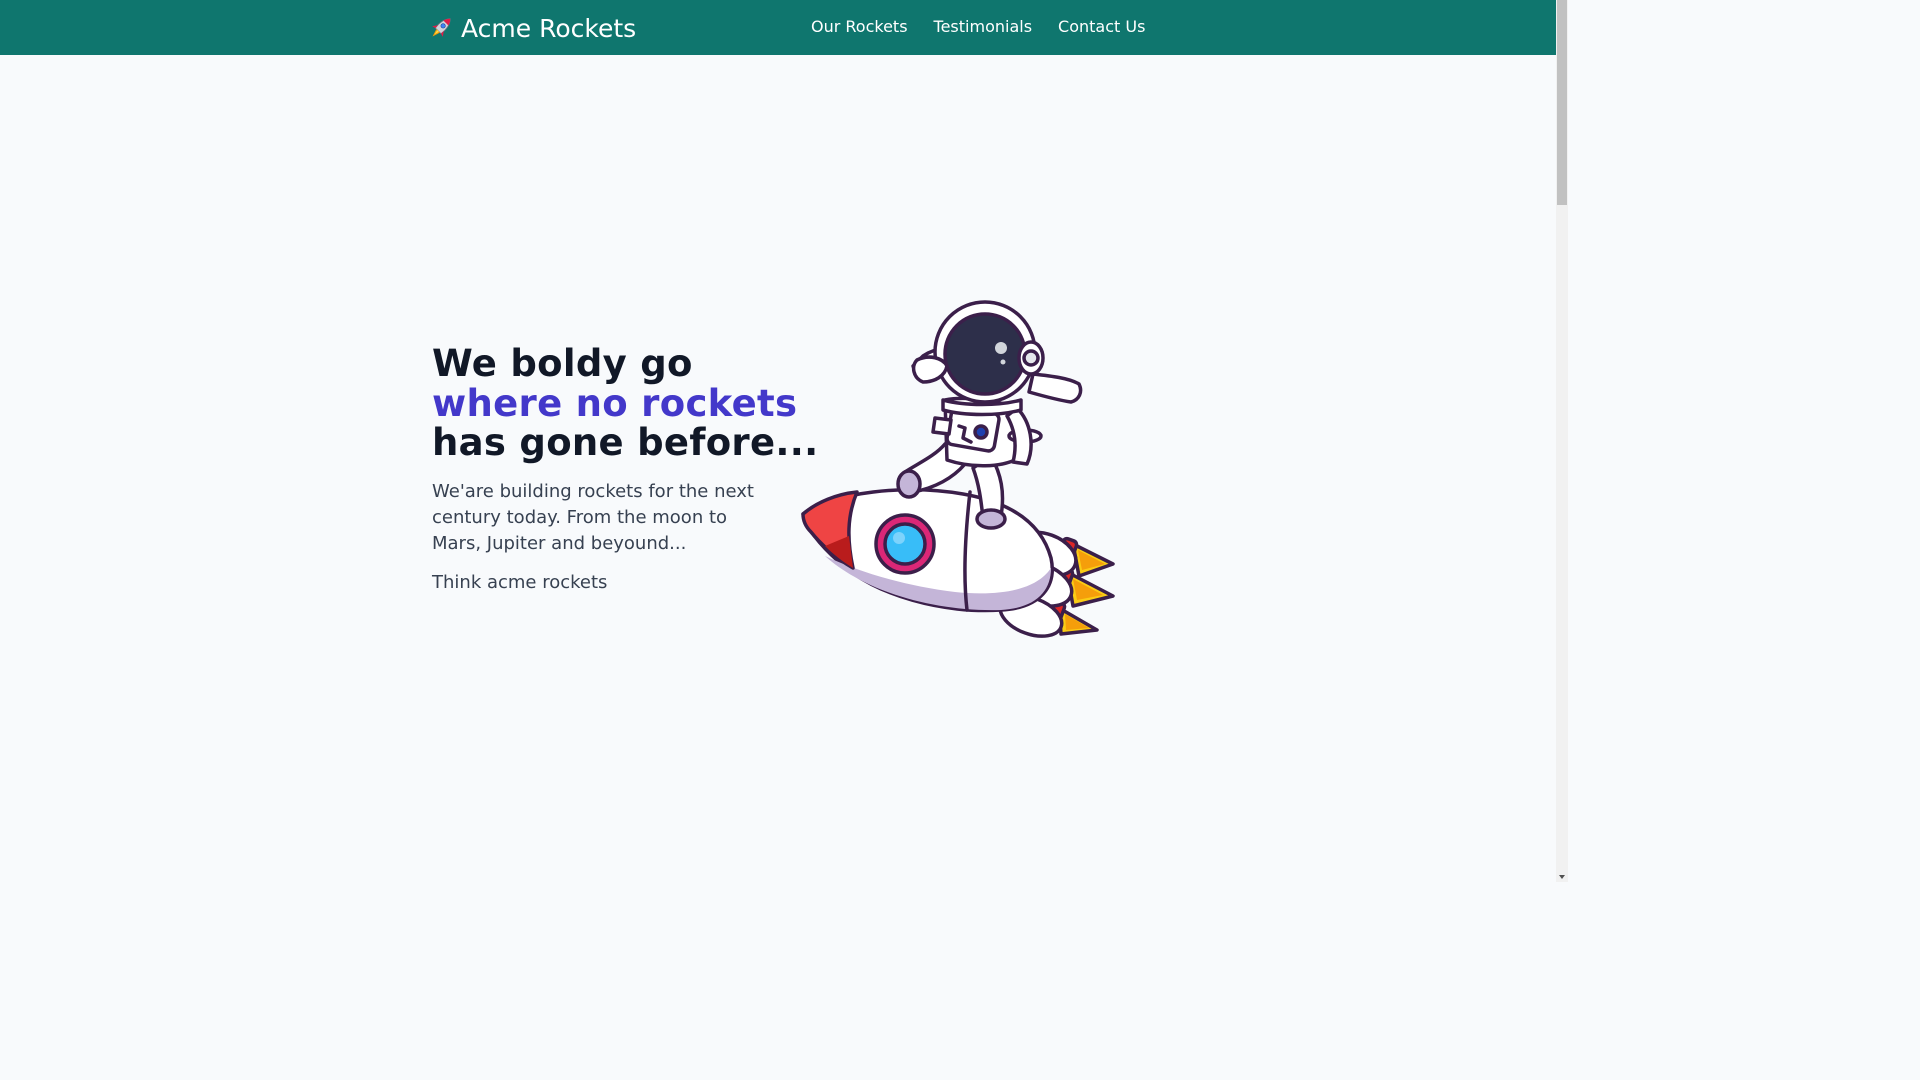 The height and width of the screenshot is (1080, 1920). I want to click on brand-link: Acme Rockets, so click(531, 28).